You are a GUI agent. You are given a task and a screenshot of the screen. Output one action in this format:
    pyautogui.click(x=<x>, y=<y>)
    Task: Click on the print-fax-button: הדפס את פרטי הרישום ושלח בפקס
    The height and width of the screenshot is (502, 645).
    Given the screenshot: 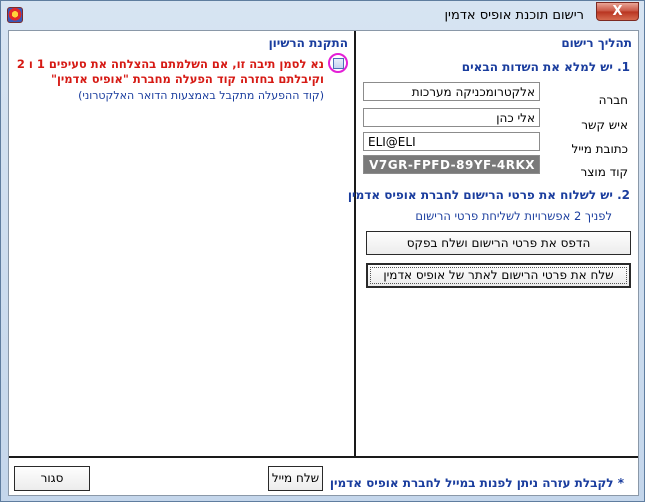 What is the action you would take?
    pyautogui.click(x=498, y=243)
    